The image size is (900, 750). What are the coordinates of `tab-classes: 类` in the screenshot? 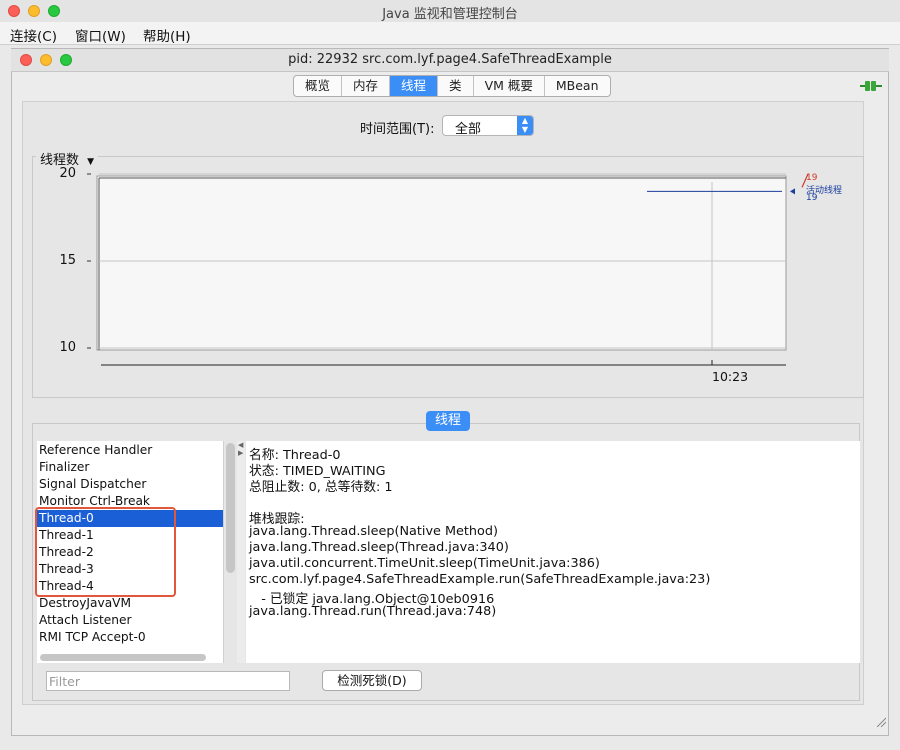 It's located at (456, 86).